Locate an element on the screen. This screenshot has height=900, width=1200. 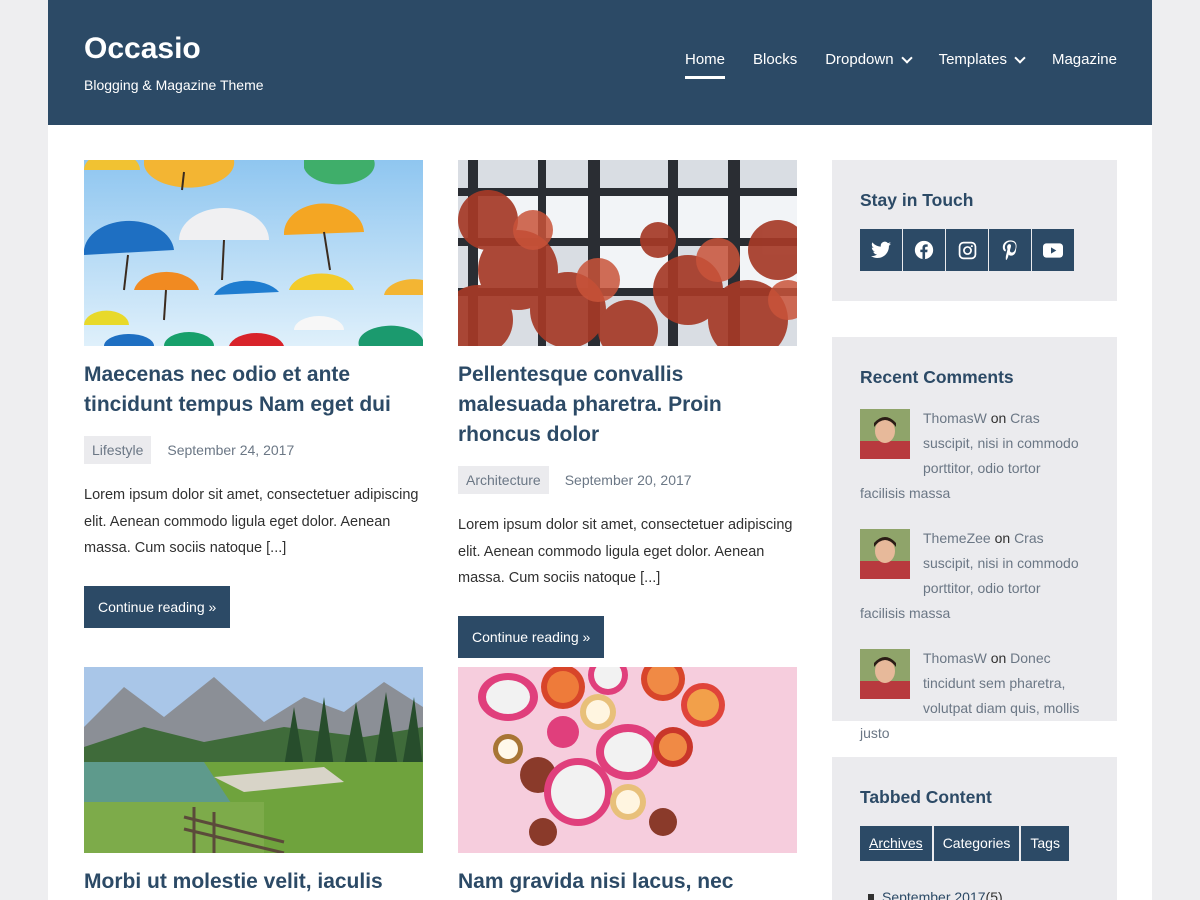
site-description: Blogging & Magazine Theme is located at coordinates (174, 85).